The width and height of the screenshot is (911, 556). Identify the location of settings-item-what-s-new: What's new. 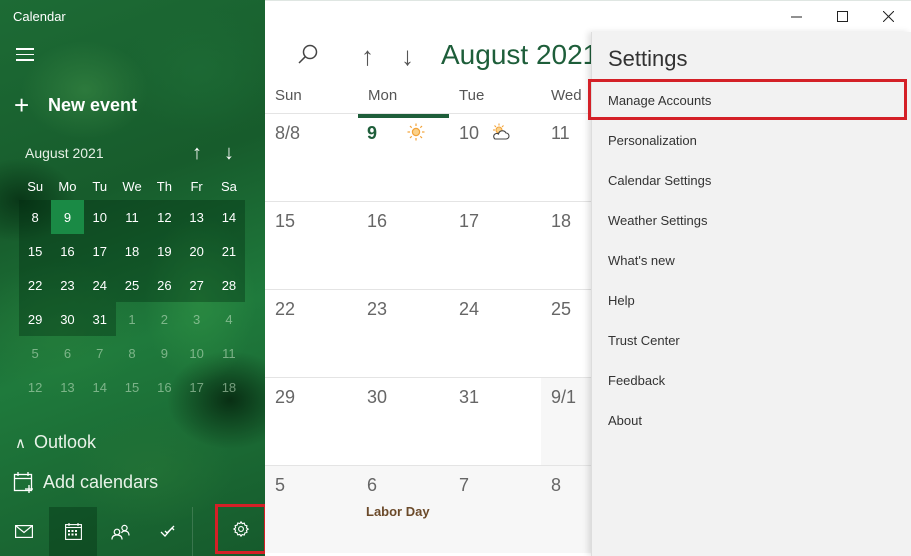
(753, 260).